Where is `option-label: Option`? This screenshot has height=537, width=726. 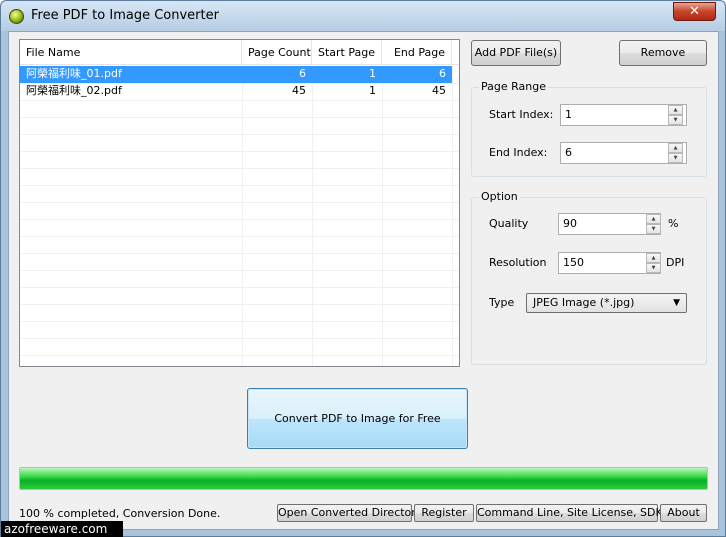
option-label: Option is located at coordinates (499, 196).